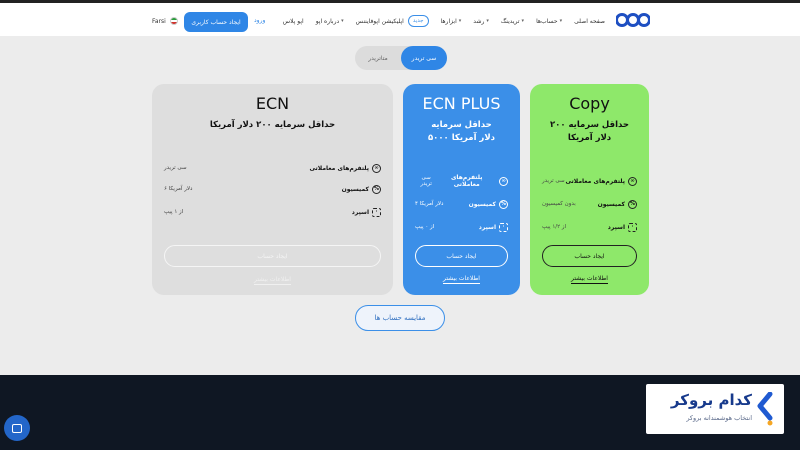 The height and width of the screenshot is (450, 800). Describe the element at coordinates (272, 103) in the screenshot. I see `card-title: ECN` at that location.